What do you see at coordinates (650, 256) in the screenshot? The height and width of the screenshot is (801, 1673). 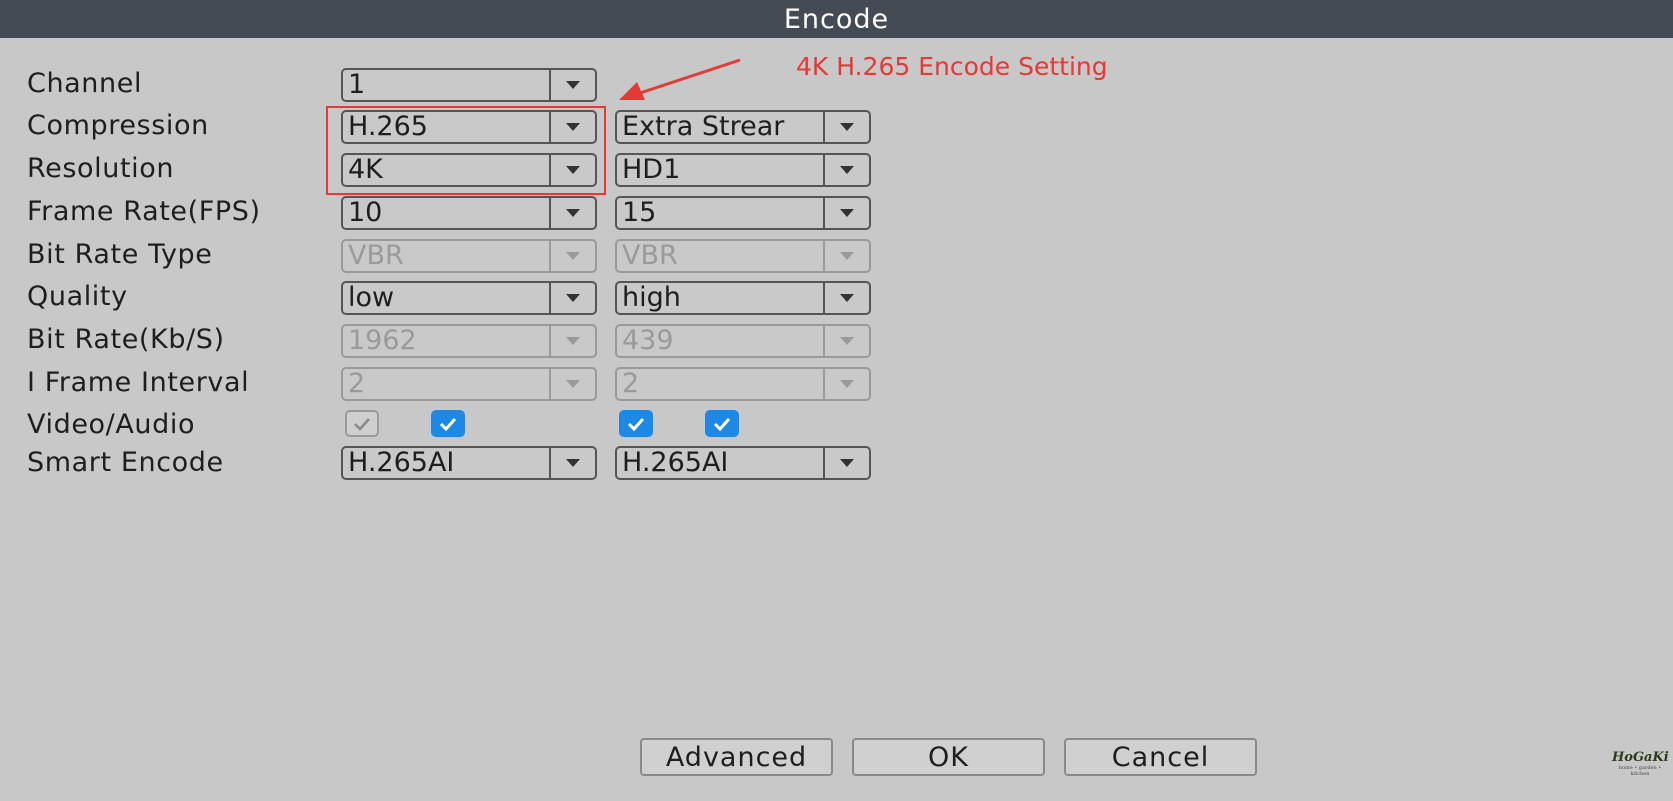 I see `extra-bit-rate-type-value: VBR` at bounding box center [650, 256].